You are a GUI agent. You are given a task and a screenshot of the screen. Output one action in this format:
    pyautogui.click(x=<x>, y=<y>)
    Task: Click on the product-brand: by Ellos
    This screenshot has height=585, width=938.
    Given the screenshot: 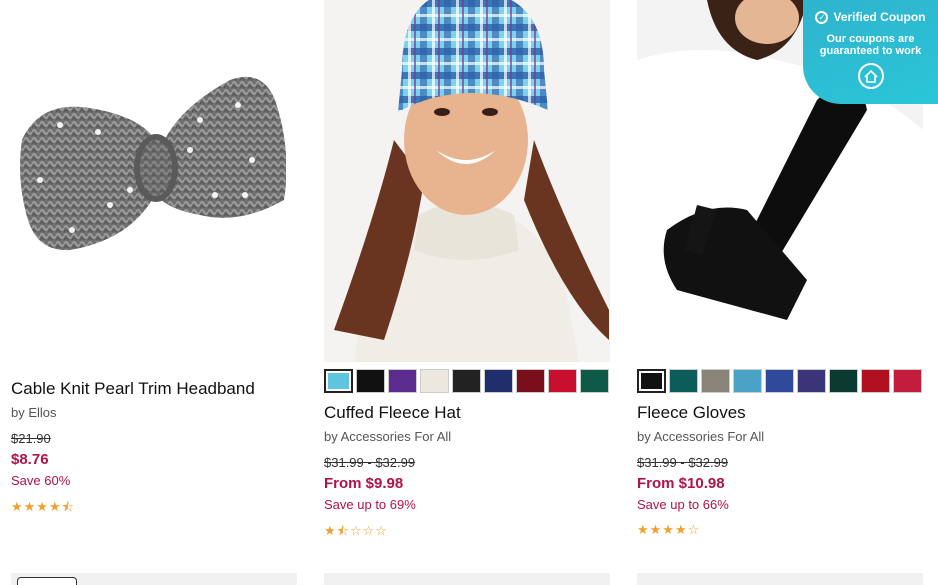 What is the action you would take?
    pyautogui.click(x=148, y=412)
    